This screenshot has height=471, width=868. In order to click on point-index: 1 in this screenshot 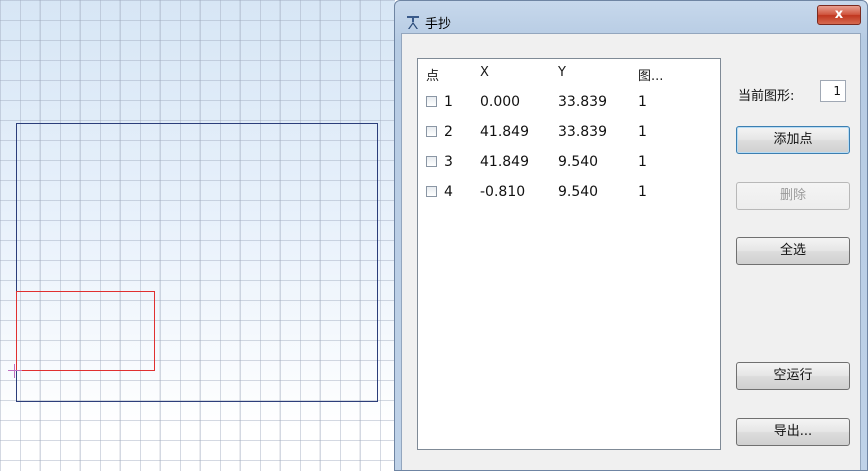, I will do `click(448, 102)`.